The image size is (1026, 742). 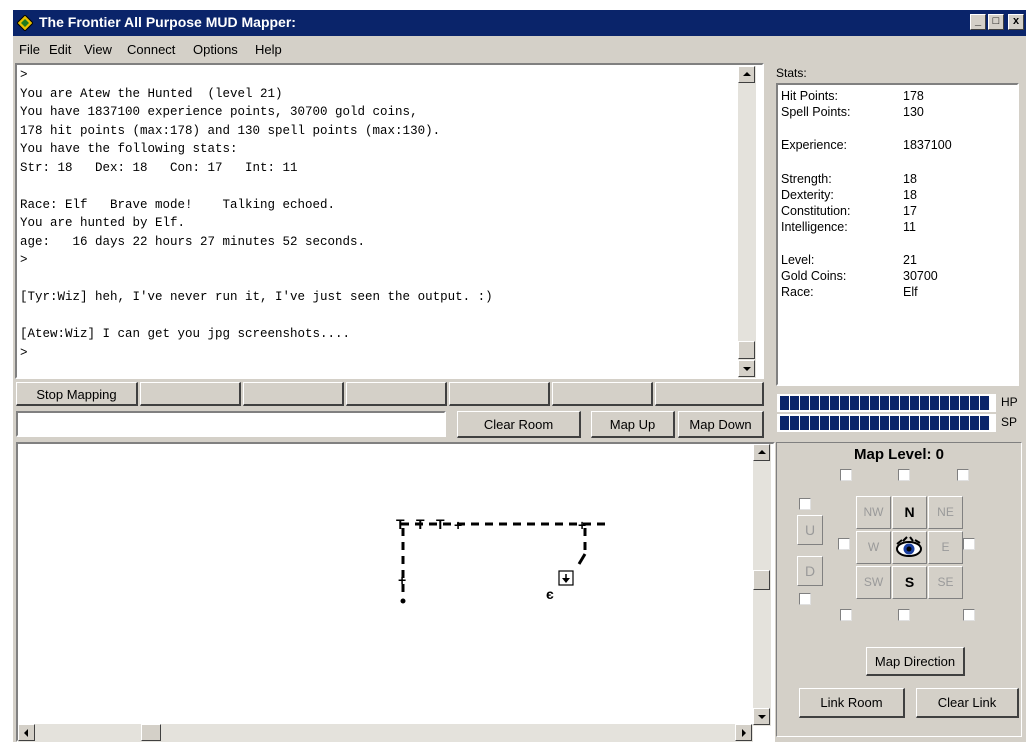 I want to click on arrow-down-icon, so click(x=762, y=717).